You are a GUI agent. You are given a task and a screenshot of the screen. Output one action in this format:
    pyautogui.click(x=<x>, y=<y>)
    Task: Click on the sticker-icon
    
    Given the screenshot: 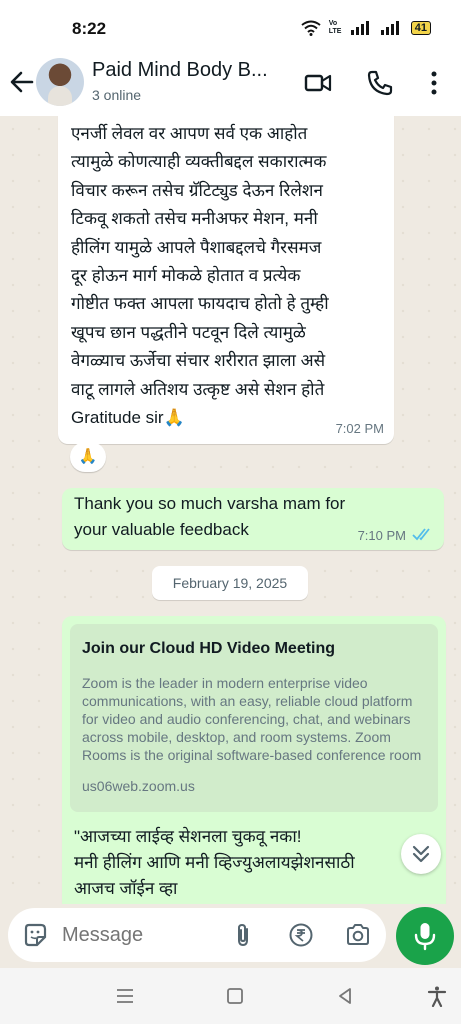 What is the action you would take?
    pyautogui.click(x=35, y=935)
    